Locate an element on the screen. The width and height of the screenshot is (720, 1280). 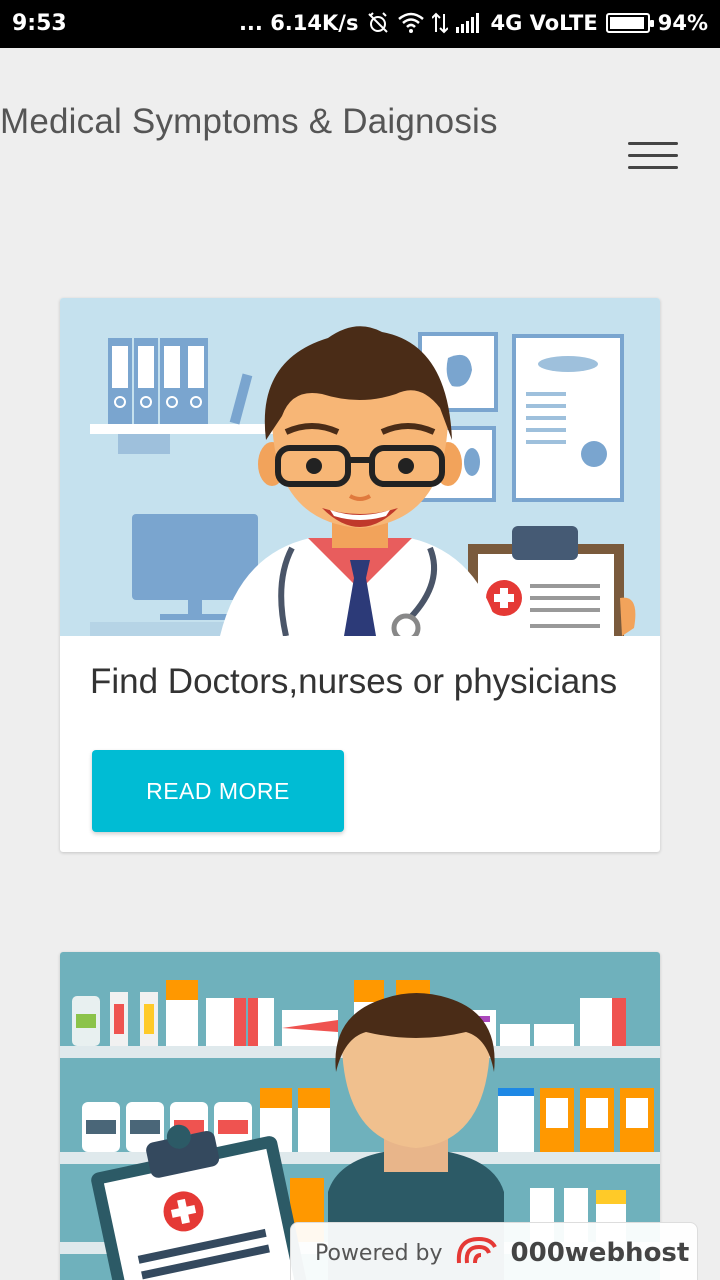
status-bar: 9:53 ... 6.14K/s 4G VoLTE 94% is located at coordinates (360, 24).